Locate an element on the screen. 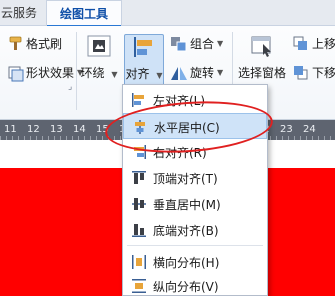 The height and width of the screenshot is (296, 335). send-backward-label: 下移 is located at coordinates (323, 73).